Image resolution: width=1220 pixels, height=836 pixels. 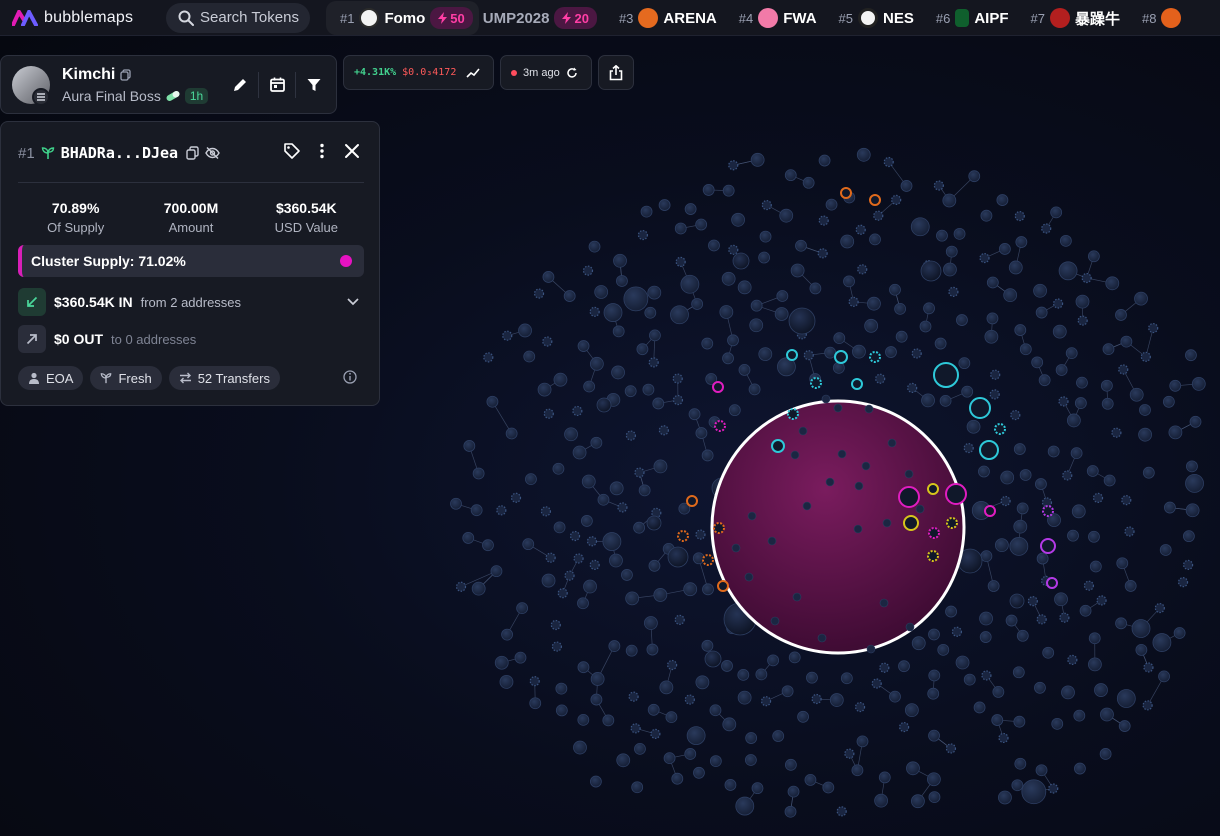 I want to click on boost-badge: 50, so click(x=451, y=18).